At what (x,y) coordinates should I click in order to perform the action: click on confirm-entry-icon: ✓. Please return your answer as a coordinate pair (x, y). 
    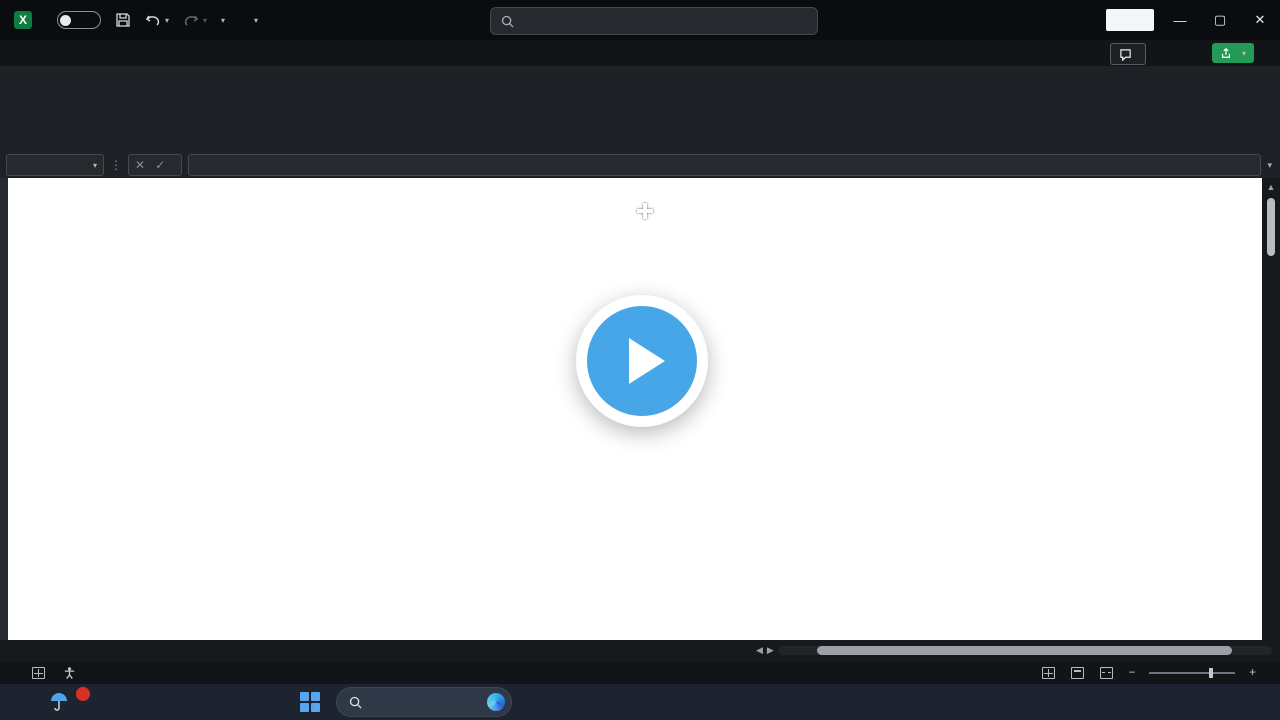
    Looking at the image, I should click on (160, 165).